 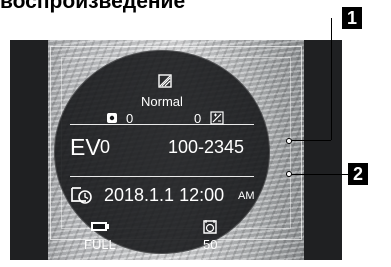 I want to click on right-side-band, so click(x=323, y=150).